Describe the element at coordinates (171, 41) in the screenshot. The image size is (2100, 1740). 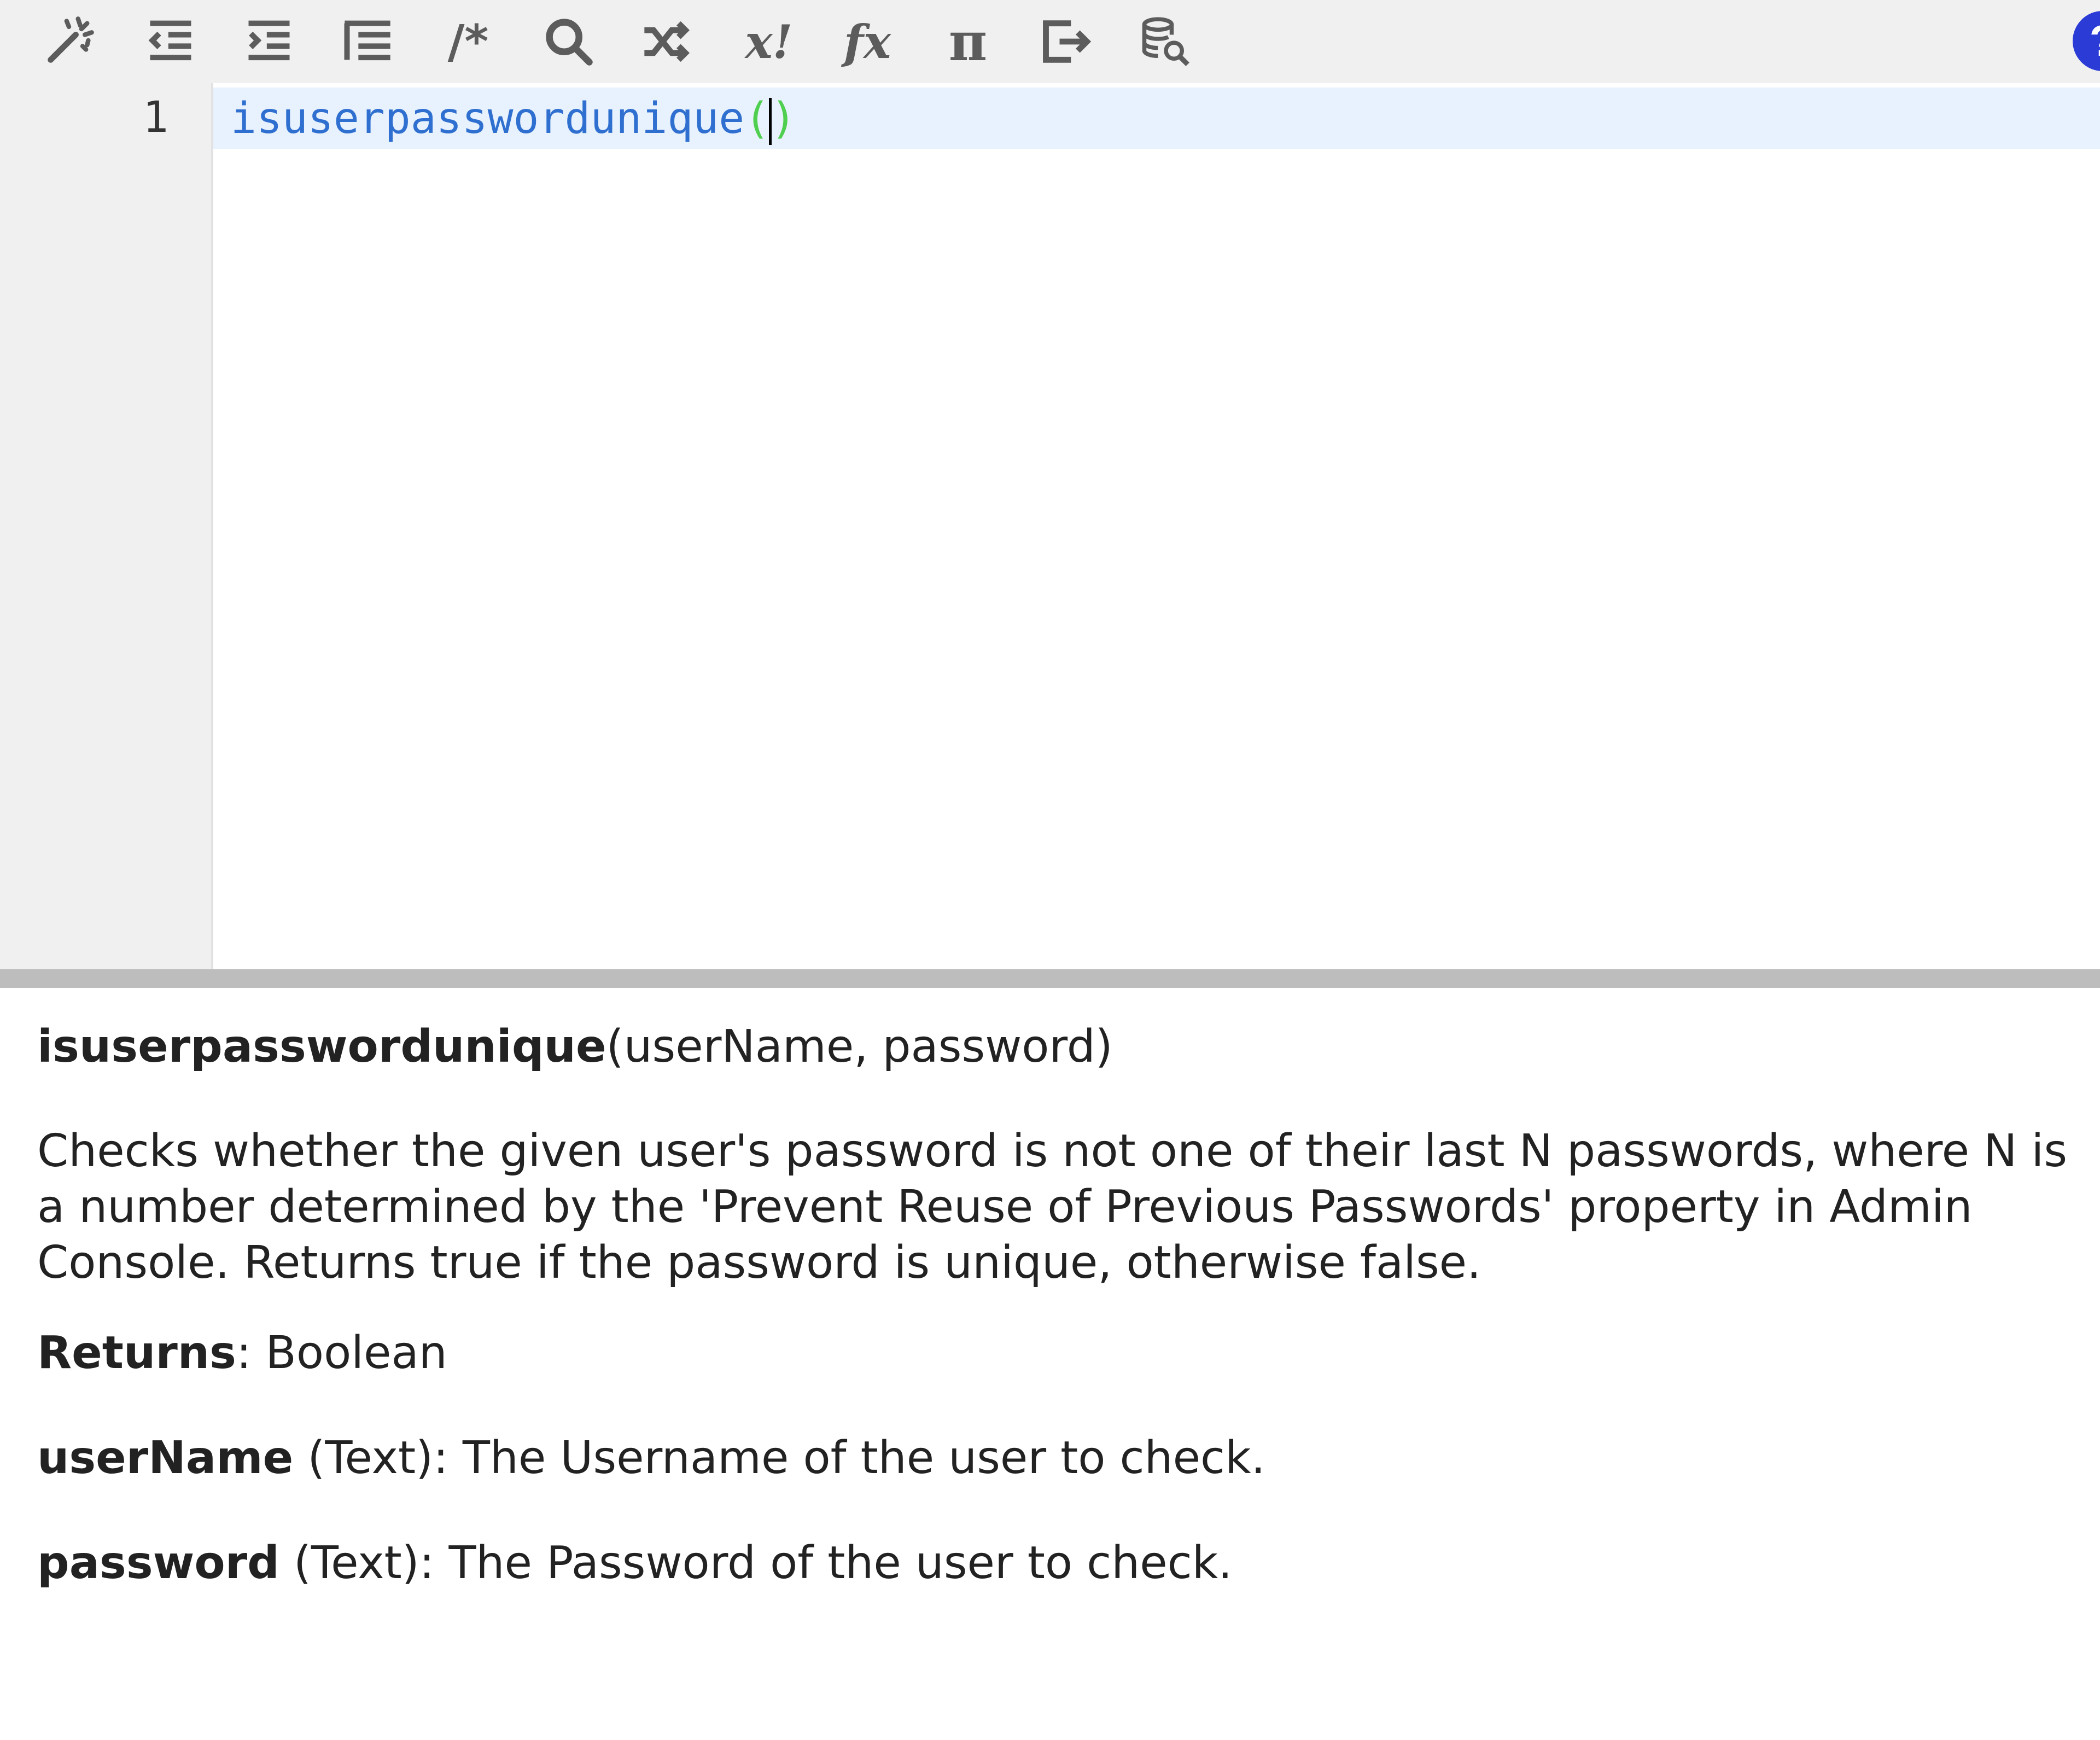
I see `outdent-icon` at that location.